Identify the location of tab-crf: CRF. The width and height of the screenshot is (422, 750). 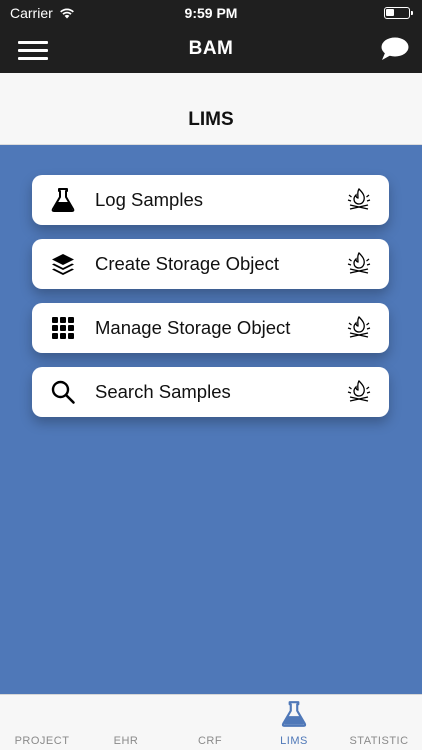
(210, 722).